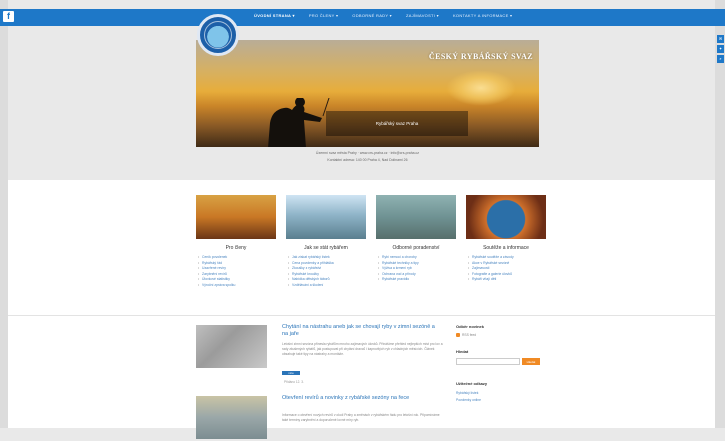  Describe the element at coordinates (498, 335) in the screenshot. I see `rss-row: RSS feed` at that location.